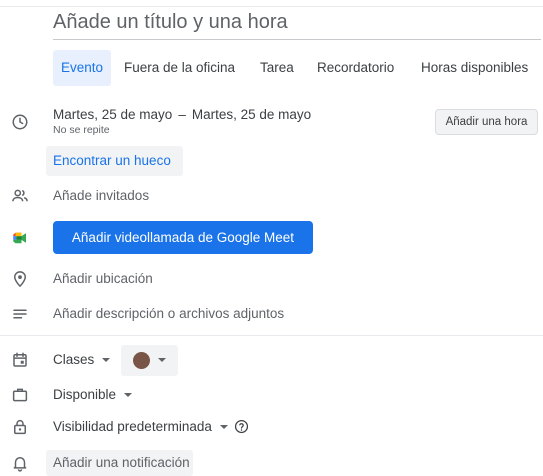 This screenshot has height=476, width=543. I want to click on availability-select: Disponible, so click(93, 394).